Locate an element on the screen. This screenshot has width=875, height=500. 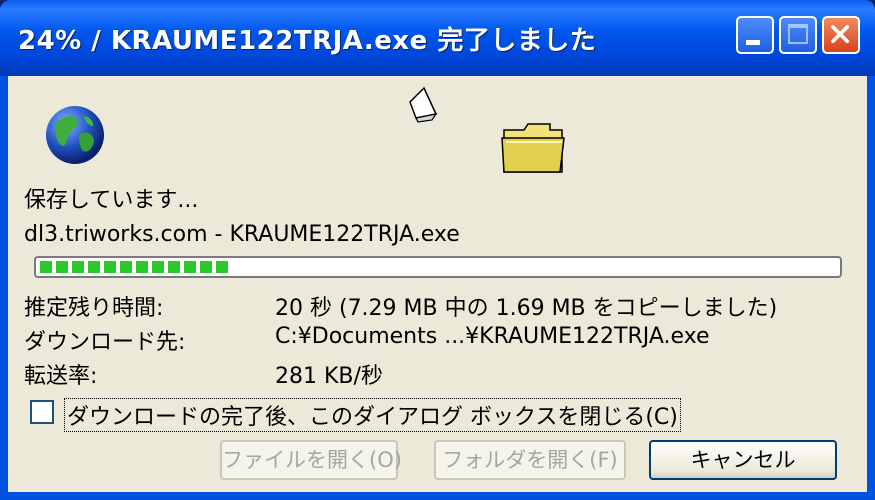
download-destination-label: ダウンロード先: is located at coordinates (105, 342).